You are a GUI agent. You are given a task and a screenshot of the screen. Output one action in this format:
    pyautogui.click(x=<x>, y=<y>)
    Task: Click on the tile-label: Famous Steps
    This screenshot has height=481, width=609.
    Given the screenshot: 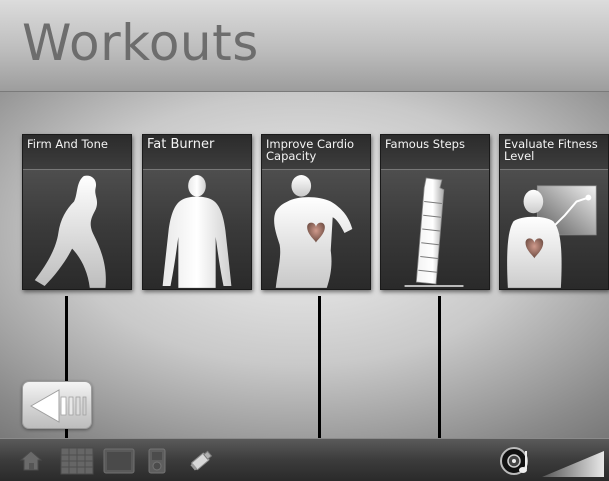 What is the action you would take?
    pyautogui.click(x=425, y=144)
    